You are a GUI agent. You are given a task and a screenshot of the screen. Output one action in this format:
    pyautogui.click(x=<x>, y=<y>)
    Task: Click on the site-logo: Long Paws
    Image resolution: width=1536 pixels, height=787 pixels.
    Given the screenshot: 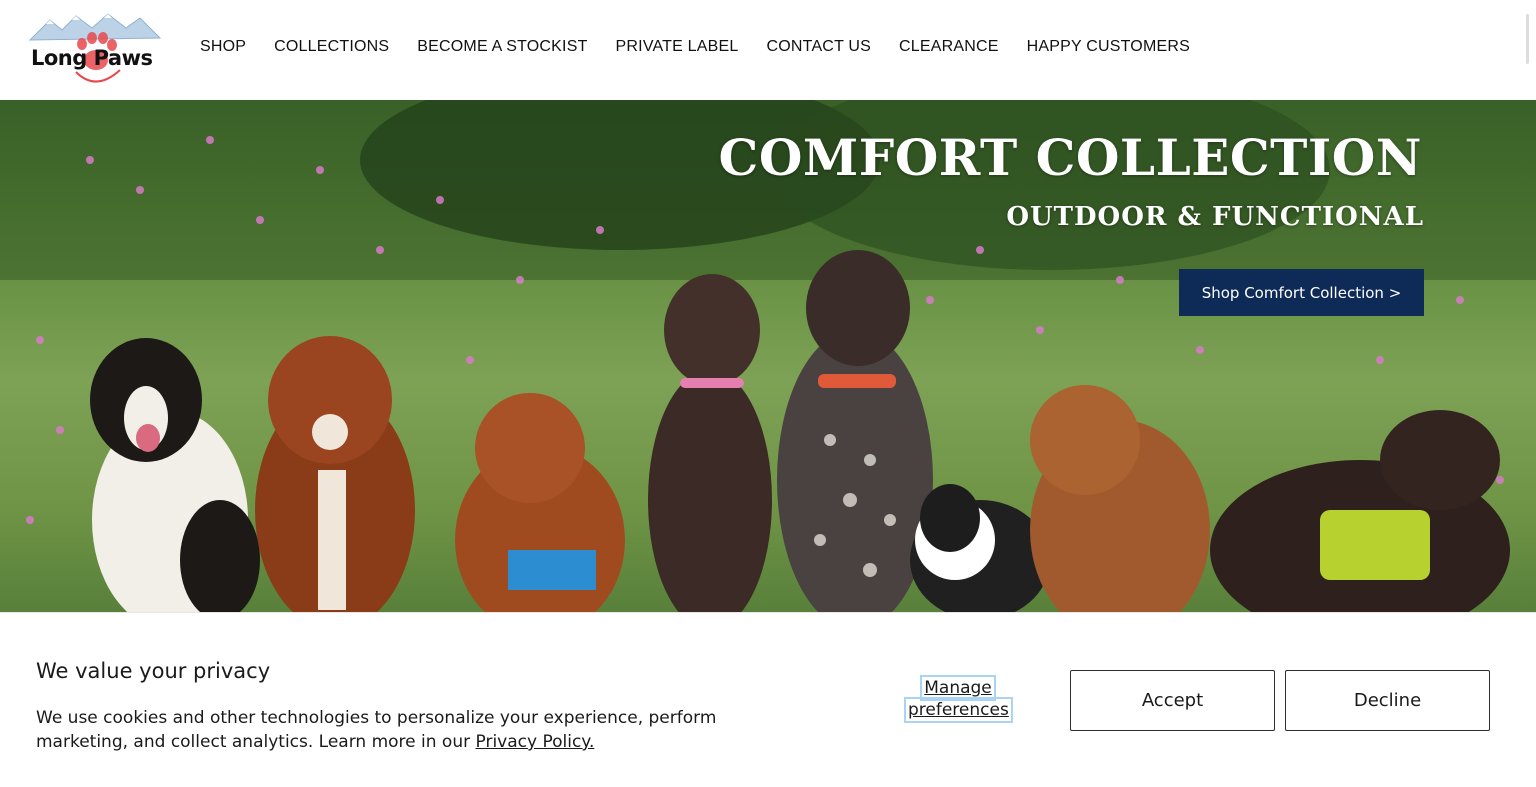 What is the action you would take?
    pyautogui.click(x=96, y=48)
    